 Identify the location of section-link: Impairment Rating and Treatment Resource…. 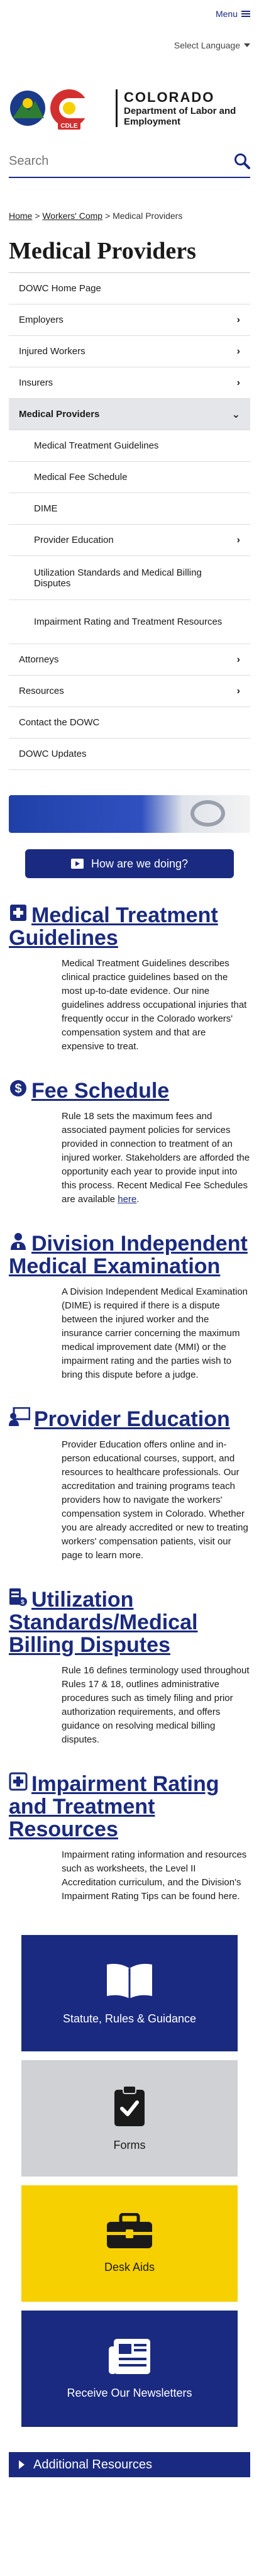
(114, 1806).